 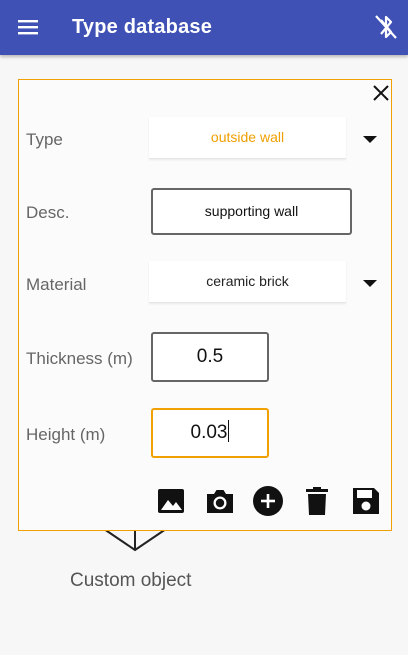 What do you see at coordinates (56, 284) in the screenshot?
I see `material-label: Material` at bounding box center [56, 284].